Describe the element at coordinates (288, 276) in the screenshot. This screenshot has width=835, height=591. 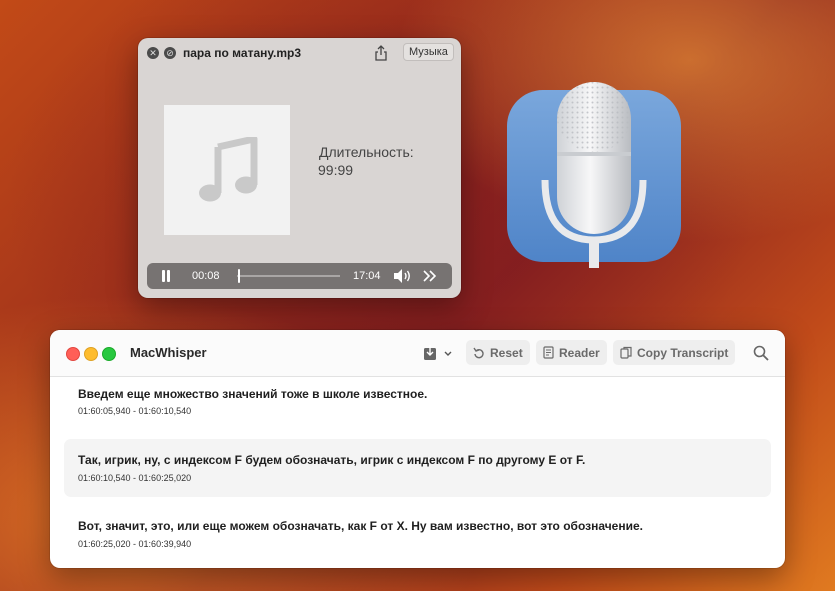
I see `progress-track` at that location.